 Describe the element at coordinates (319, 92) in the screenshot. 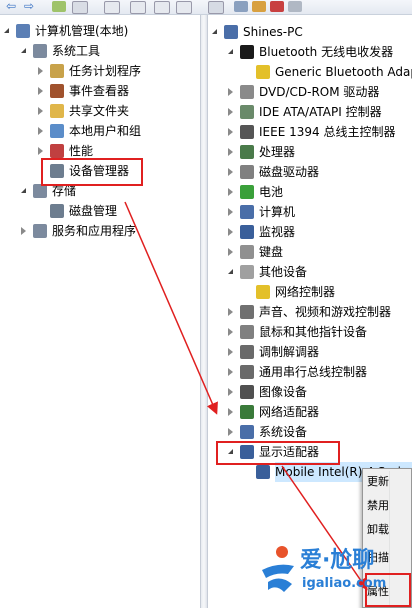

I see `right_tree-item-label: DVD/CD-ROM 驱动器` at that location.